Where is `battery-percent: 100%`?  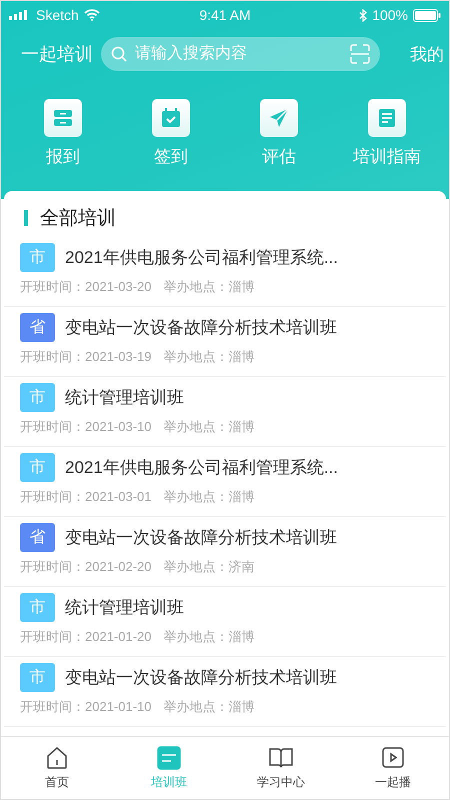
battery-percent: 100% is located at coordinates (390, 15).